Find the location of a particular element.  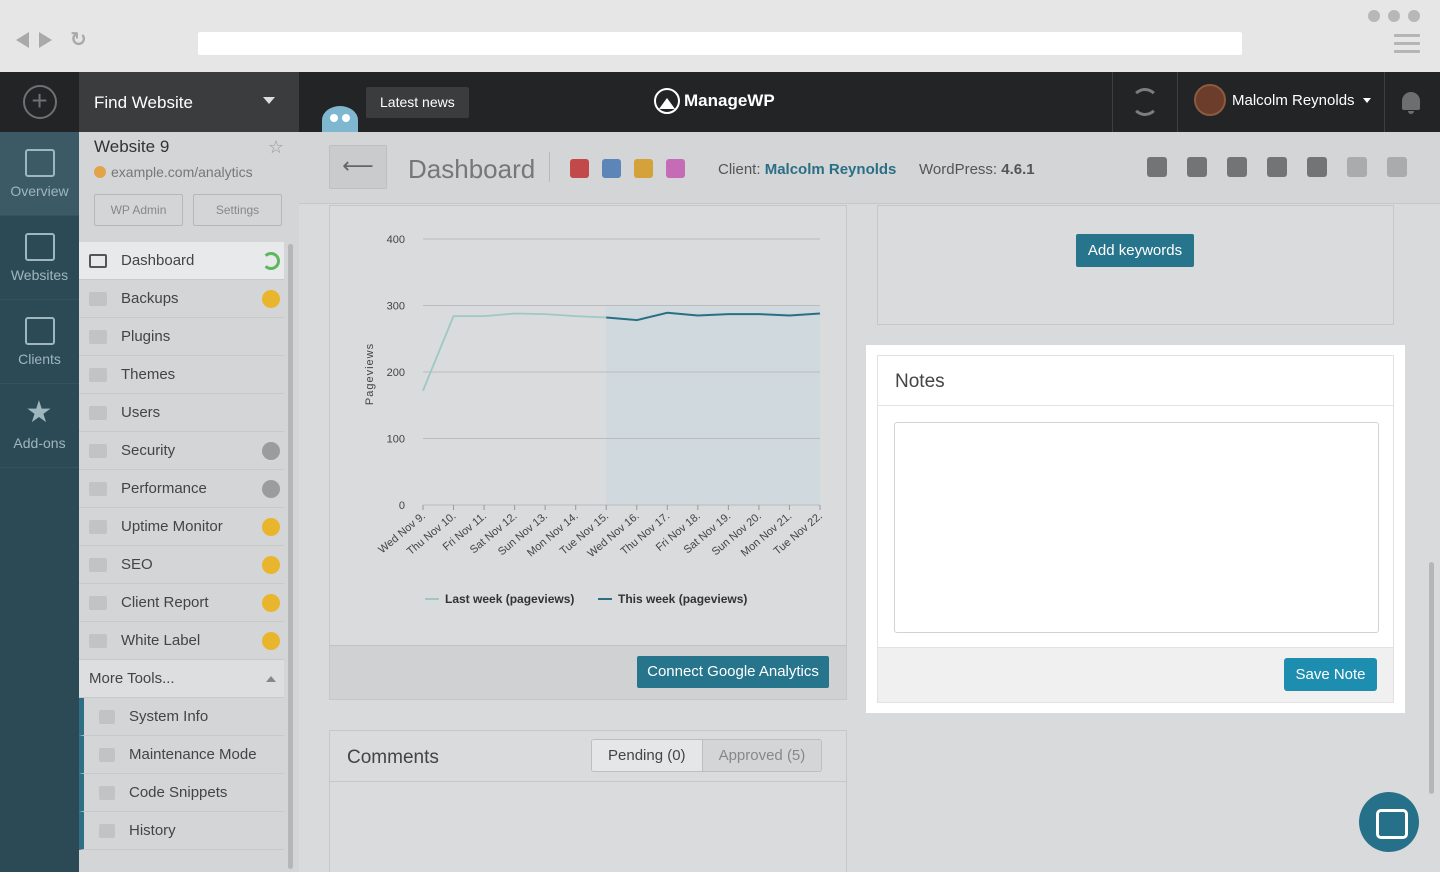

menu-label: White Label is located at coordinates (161, 640).